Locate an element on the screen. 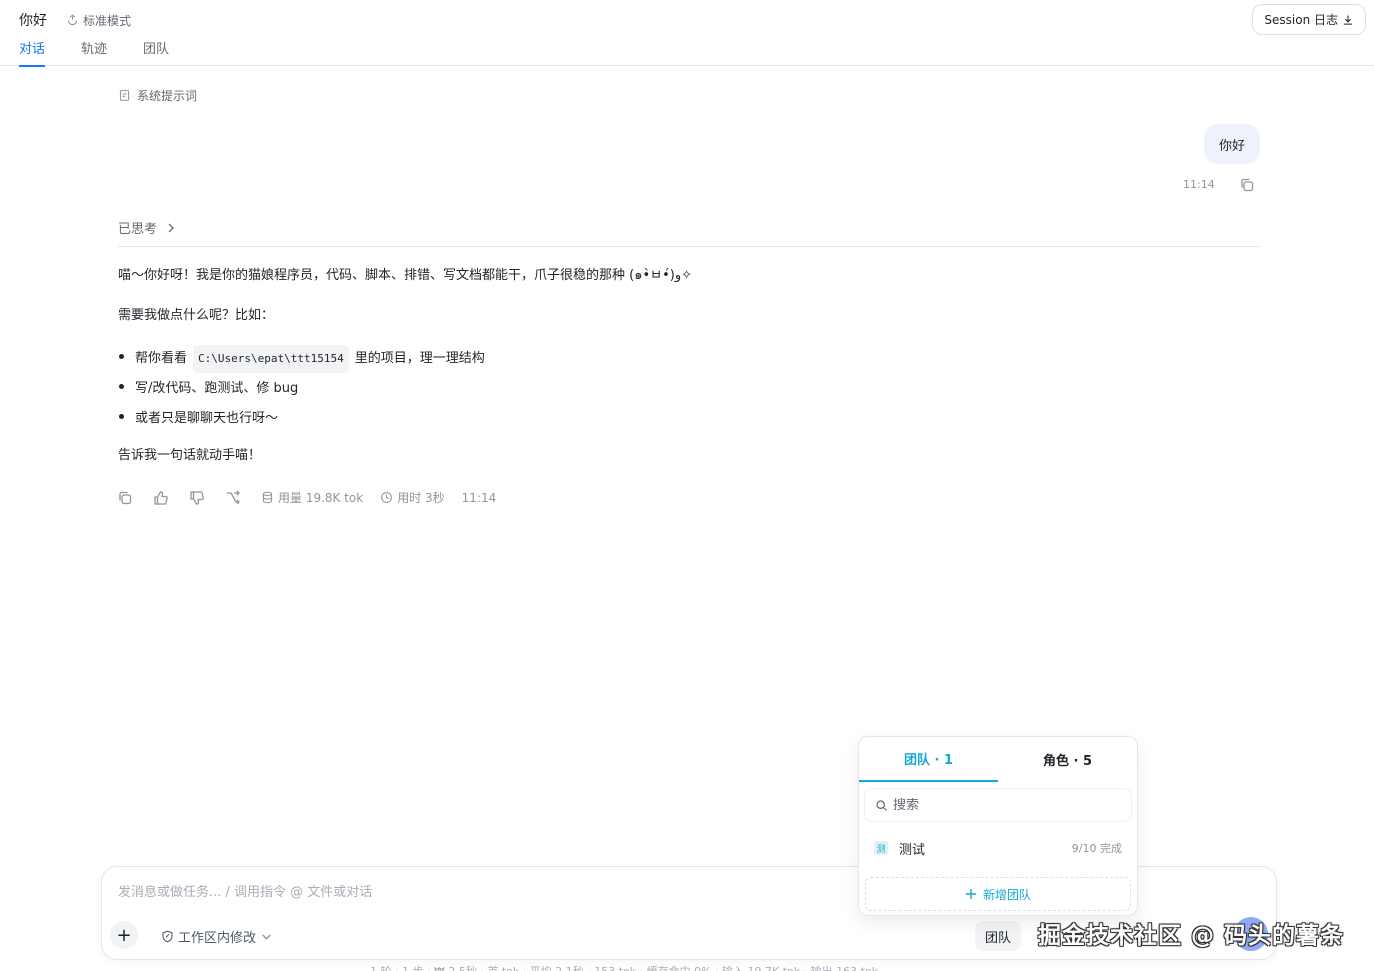 The height and width of the screenshot is (971, 1374). reply-paragraph: 需要我做点什么呢？比如： is located at coordinates (196, 315).